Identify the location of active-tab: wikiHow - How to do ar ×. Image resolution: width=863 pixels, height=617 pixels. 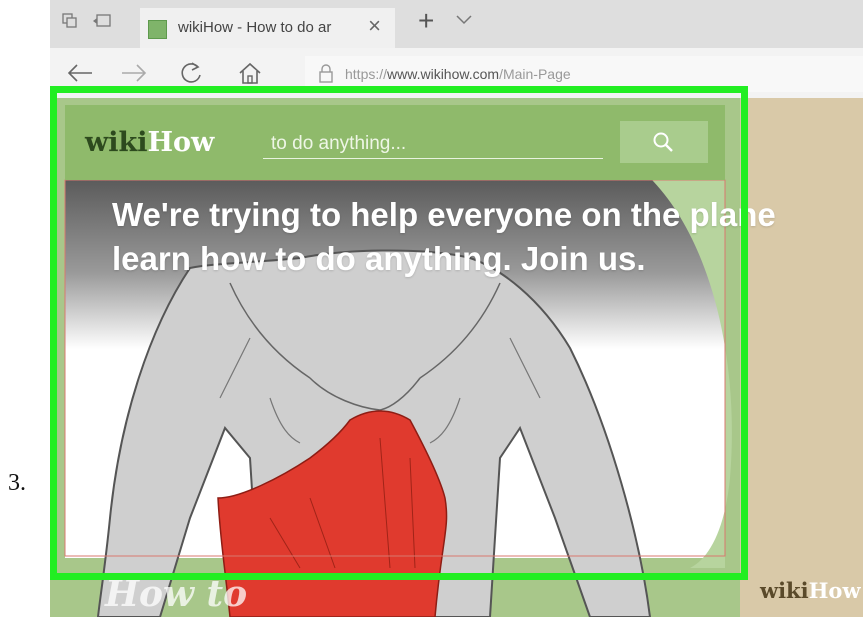
(267, 28).